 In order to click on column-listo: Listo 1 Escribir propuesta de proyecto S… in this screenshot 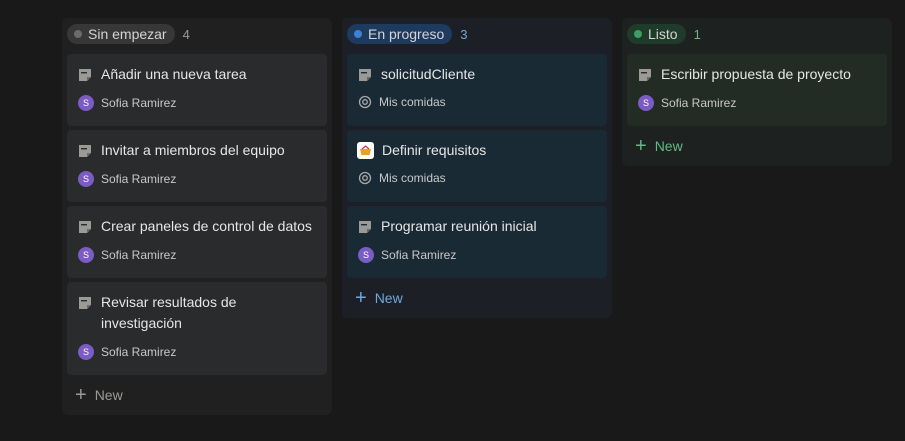, I will do `click(757, 92)`.